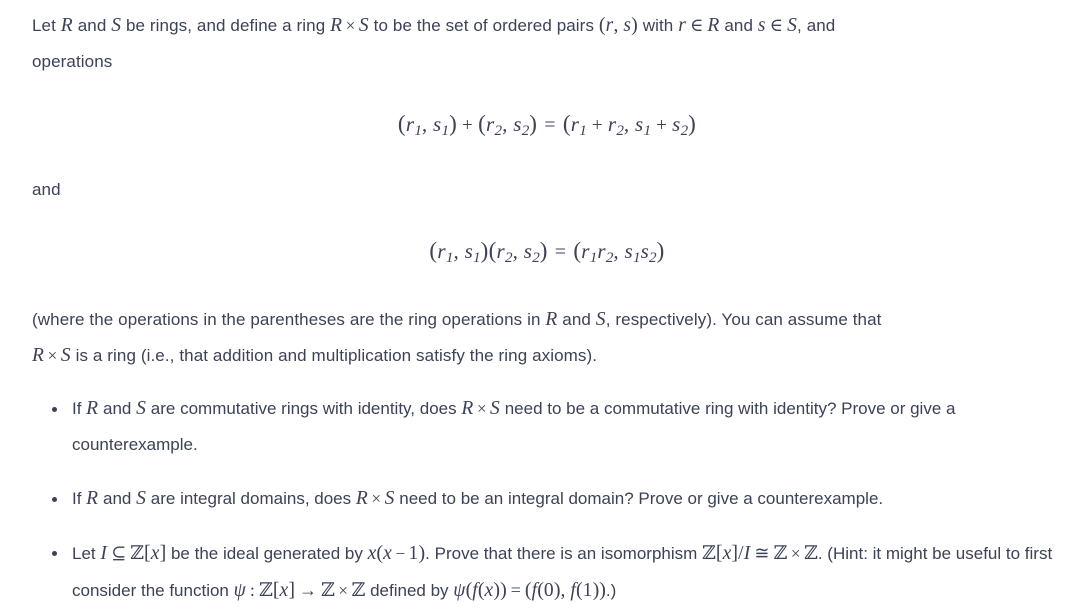 This screenshot has height=609, width=1092. Describe the element at coordinates (119, 553) in the screenshot. I see `subset-of-icon: ⊆` at that location.